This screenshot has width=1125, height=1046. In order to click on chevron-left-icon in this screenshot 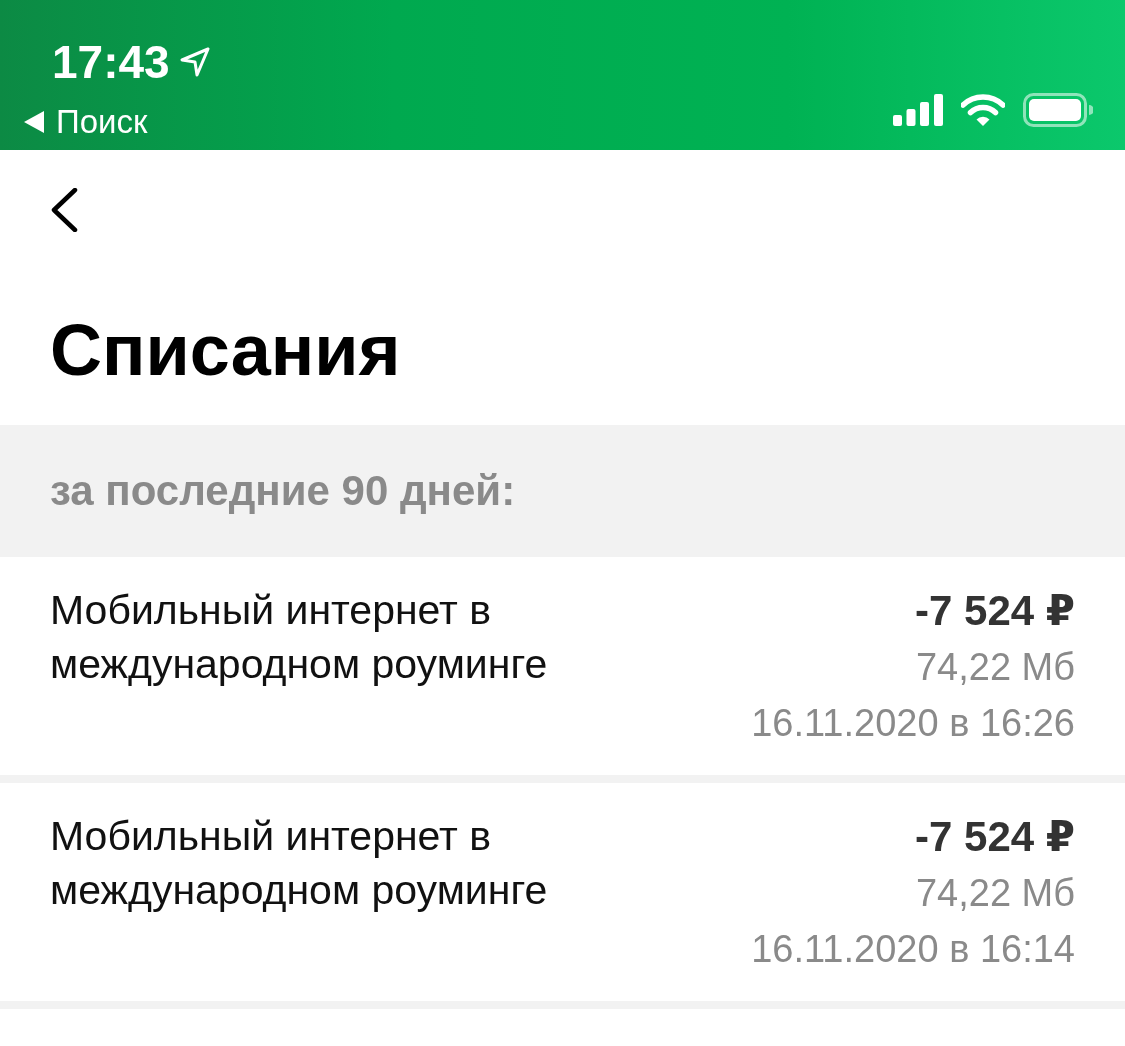, I will do `click(64, 210)`.